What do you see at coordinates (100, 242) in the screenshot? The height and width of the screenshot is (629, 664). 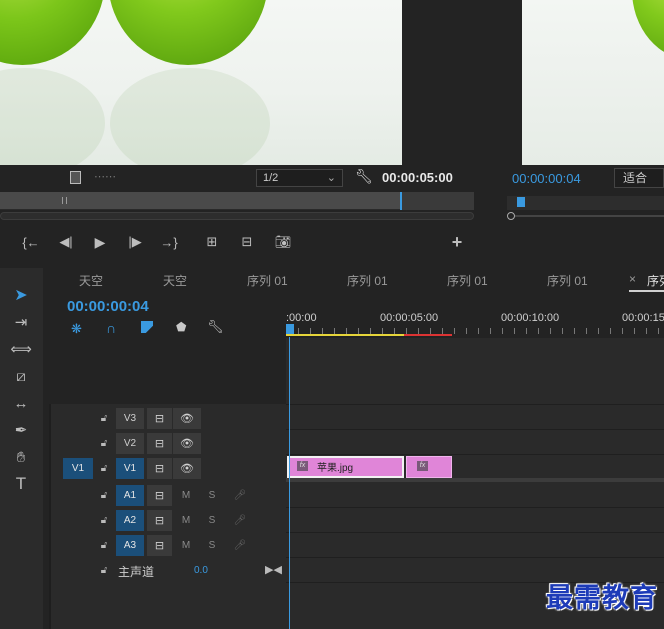 I see `play-icon: ▶` at bounding box center [100, 242].